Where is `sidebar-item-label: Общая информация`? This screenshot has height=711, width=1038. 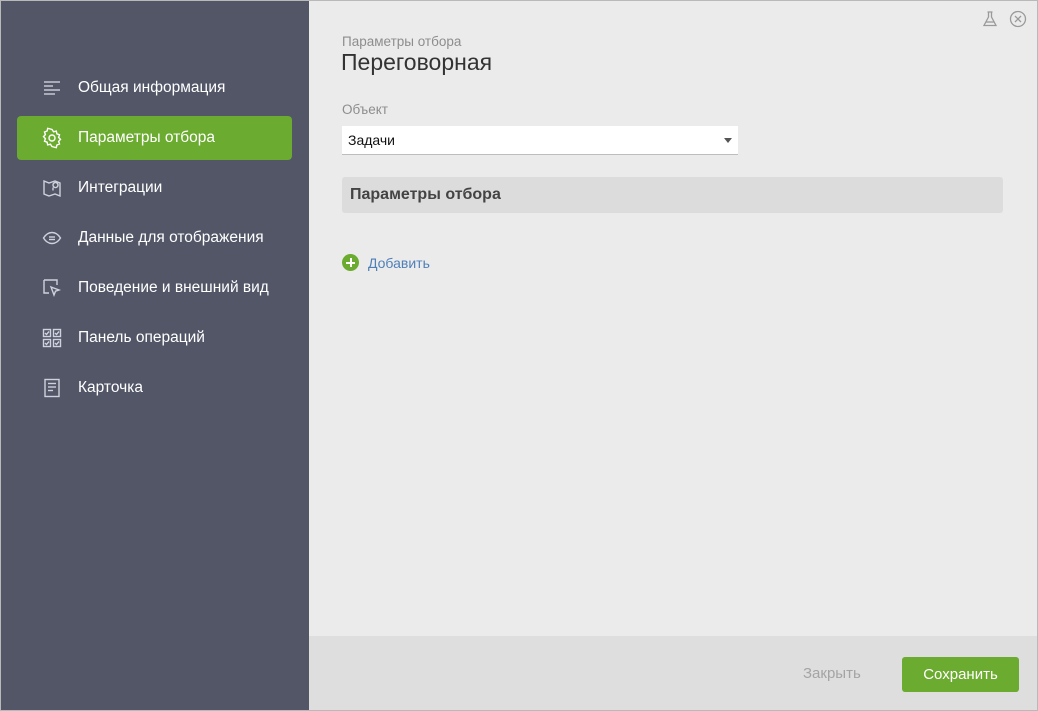 sidebar-item-label: Общая информация is located at coordinates (152, 87).